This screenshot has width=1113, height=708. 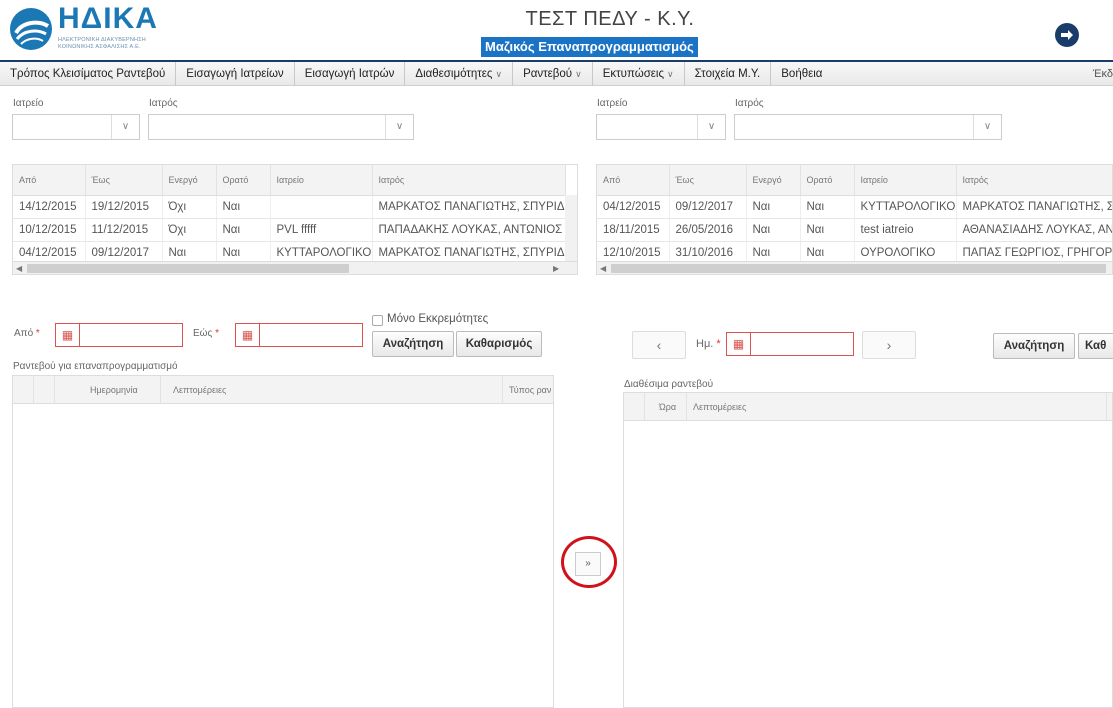 What do you see at coordinates (321, 207) in the screenshot?
I see `cell-clinic` at bounding box center [321, 207].